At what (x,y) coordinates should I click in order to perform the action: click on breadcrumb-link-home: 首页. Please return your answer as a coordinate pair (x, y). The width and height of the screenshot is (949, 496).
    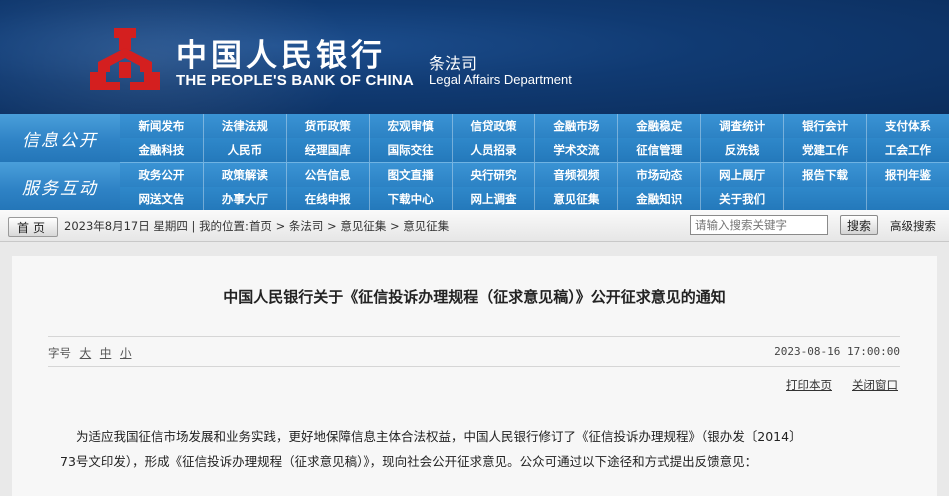
    Looking at the image, I should click on (260, 226).